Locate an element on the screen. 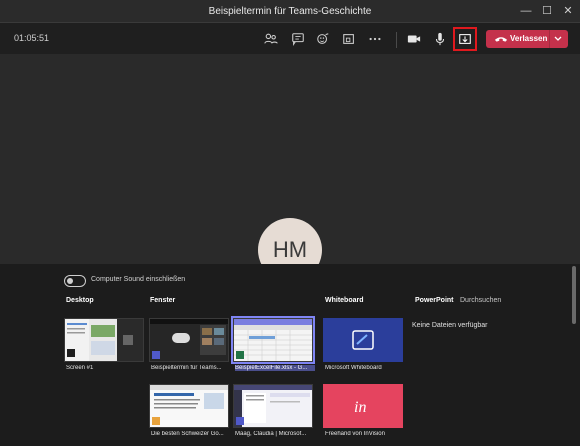 This screenshot has height=446, width=580. whiteboard-icon is located at coordinates (363, 340).